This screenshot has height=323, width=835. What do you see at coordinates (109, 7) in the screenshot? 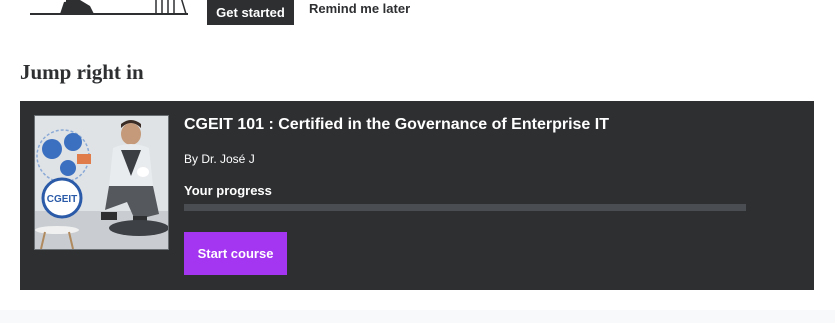
I see `banner-illustration` at bounding box center [109, 7].